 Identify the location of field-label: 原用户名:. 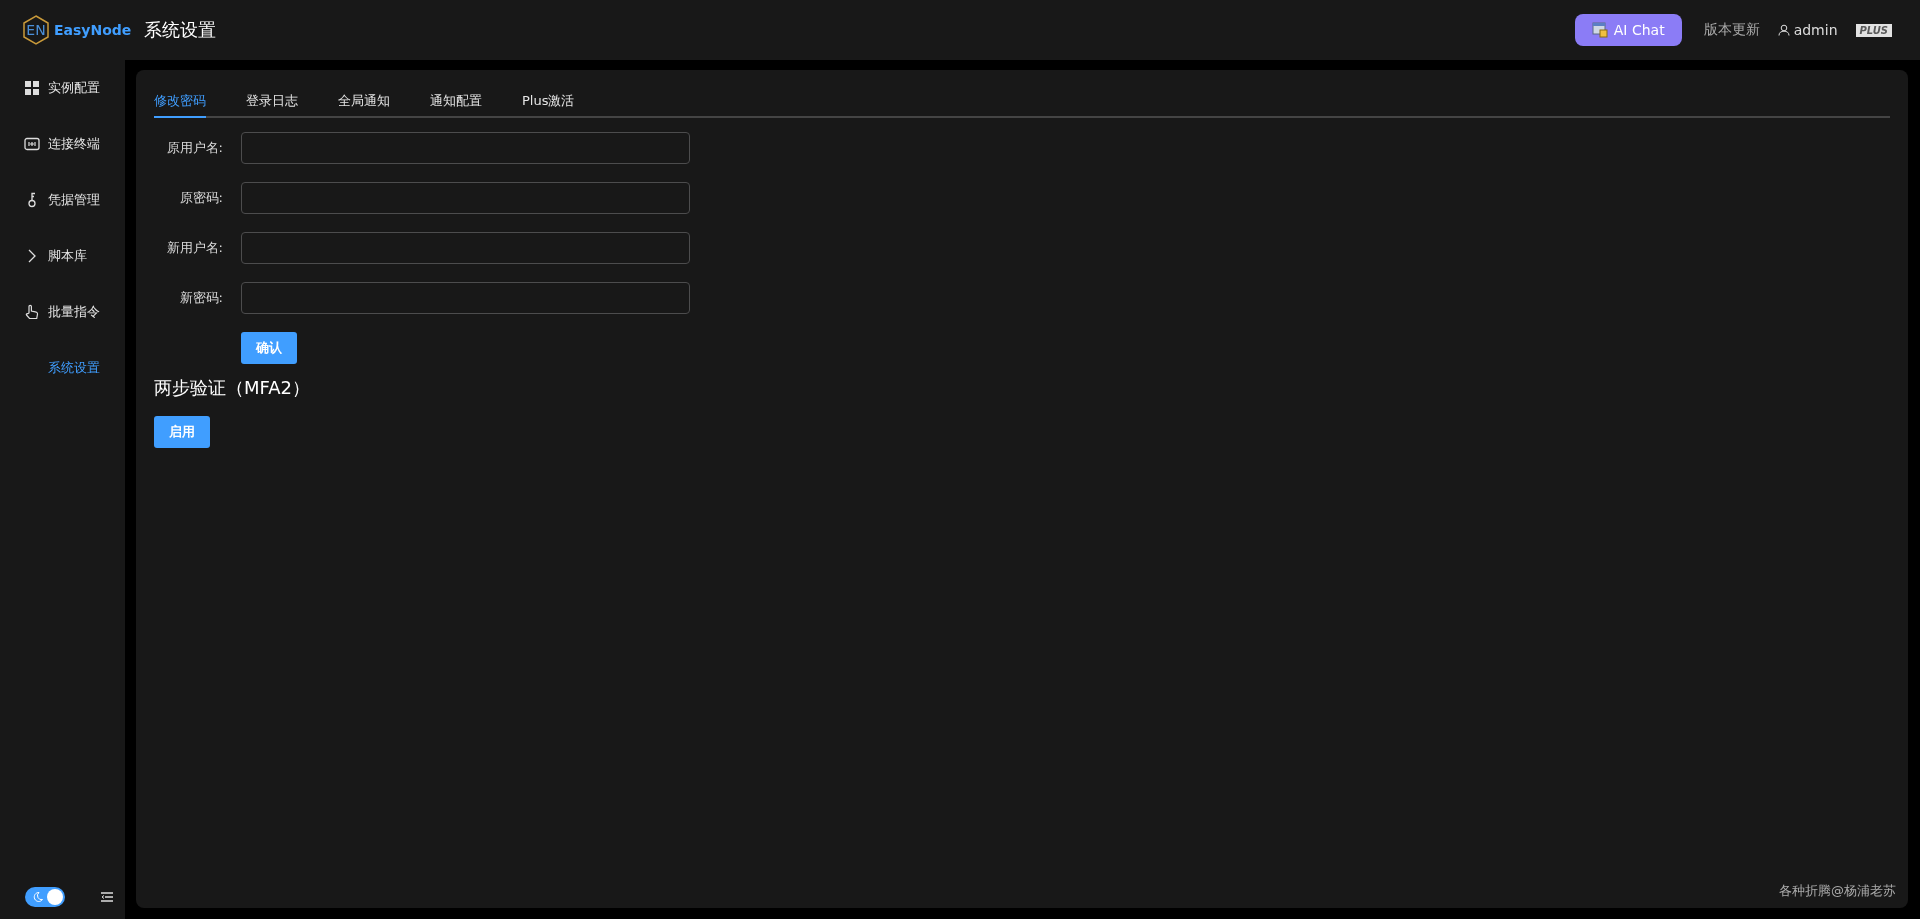
(194, 148).